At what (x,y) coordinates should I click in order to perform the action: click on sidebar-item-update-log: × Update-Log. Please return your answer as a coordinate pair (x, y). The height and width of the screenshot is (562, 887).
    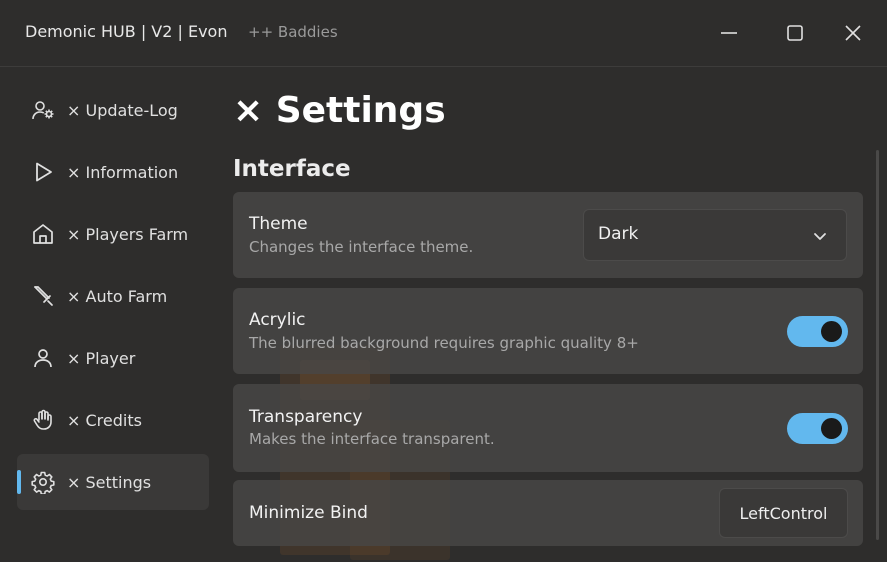
    Looking at the image, I should click on (113, 110).